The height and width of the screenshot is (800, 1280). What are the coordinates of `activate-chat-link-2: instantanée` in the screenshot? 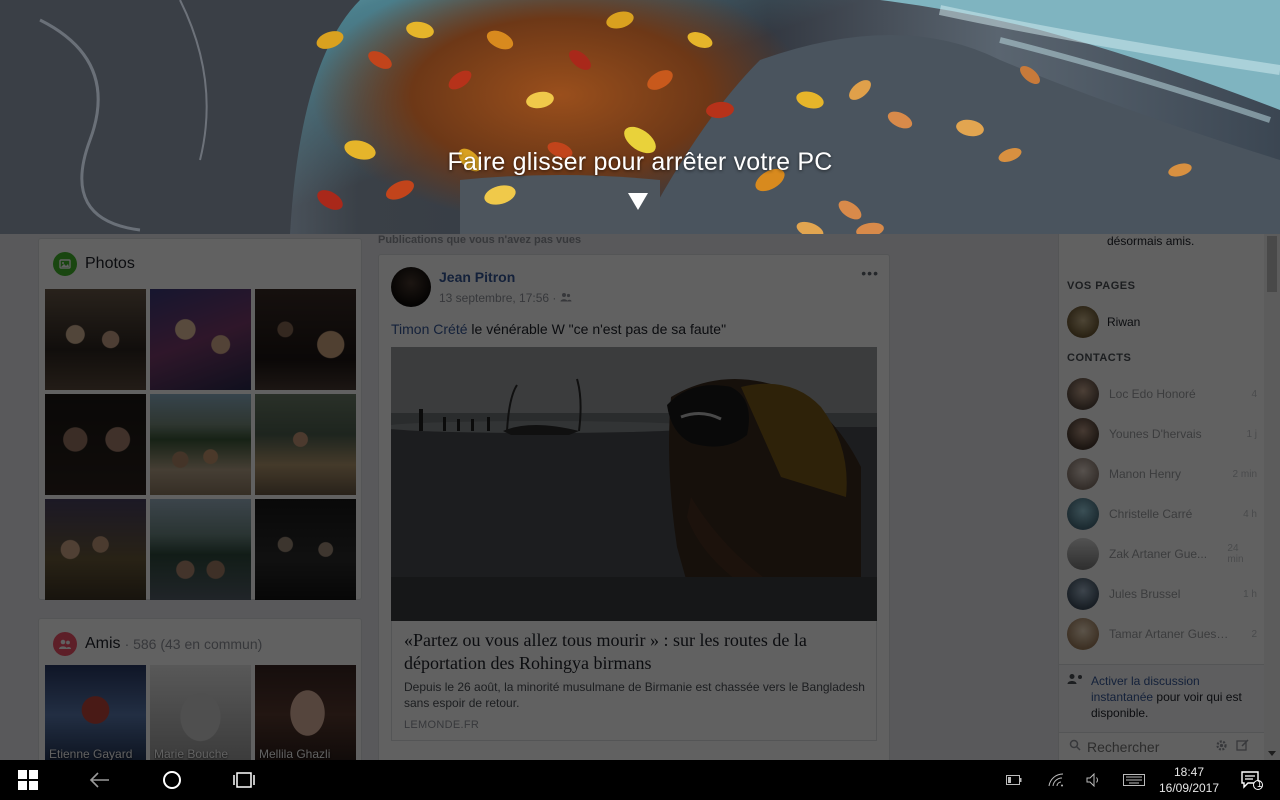 It's located at (1122, 697).